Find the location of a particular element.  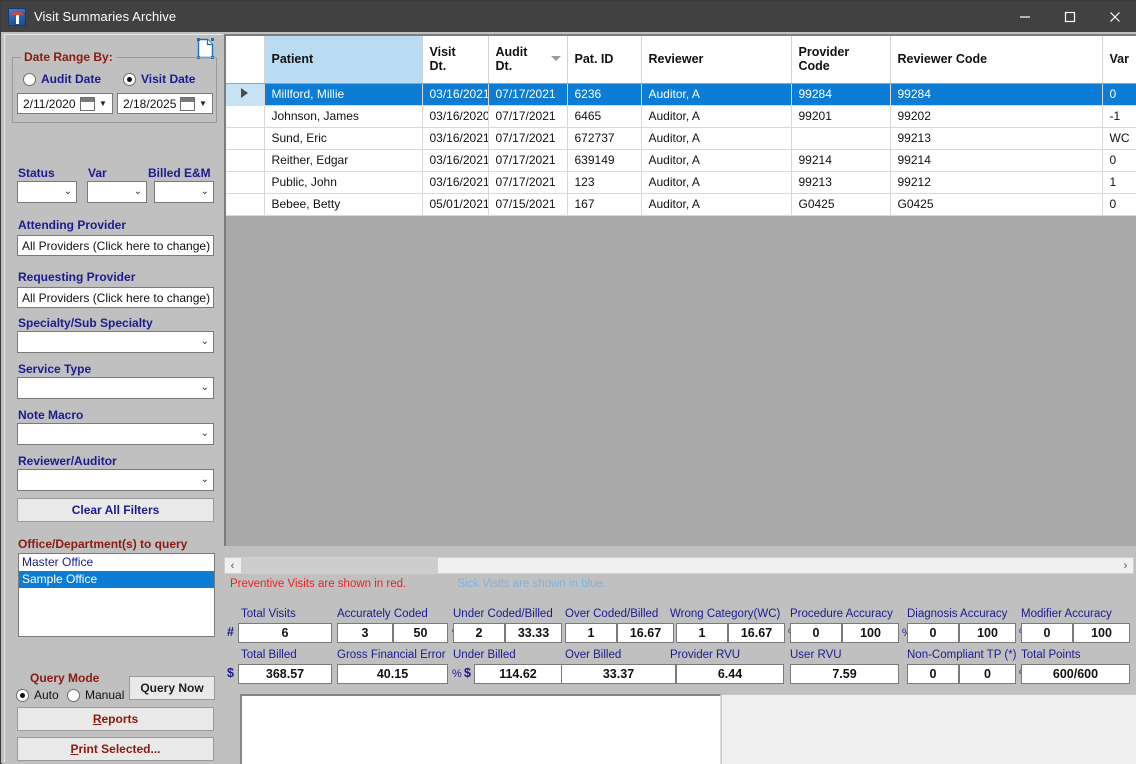

clear-all-filters-button: Clear All Filters is located at coordinates (115, 510).